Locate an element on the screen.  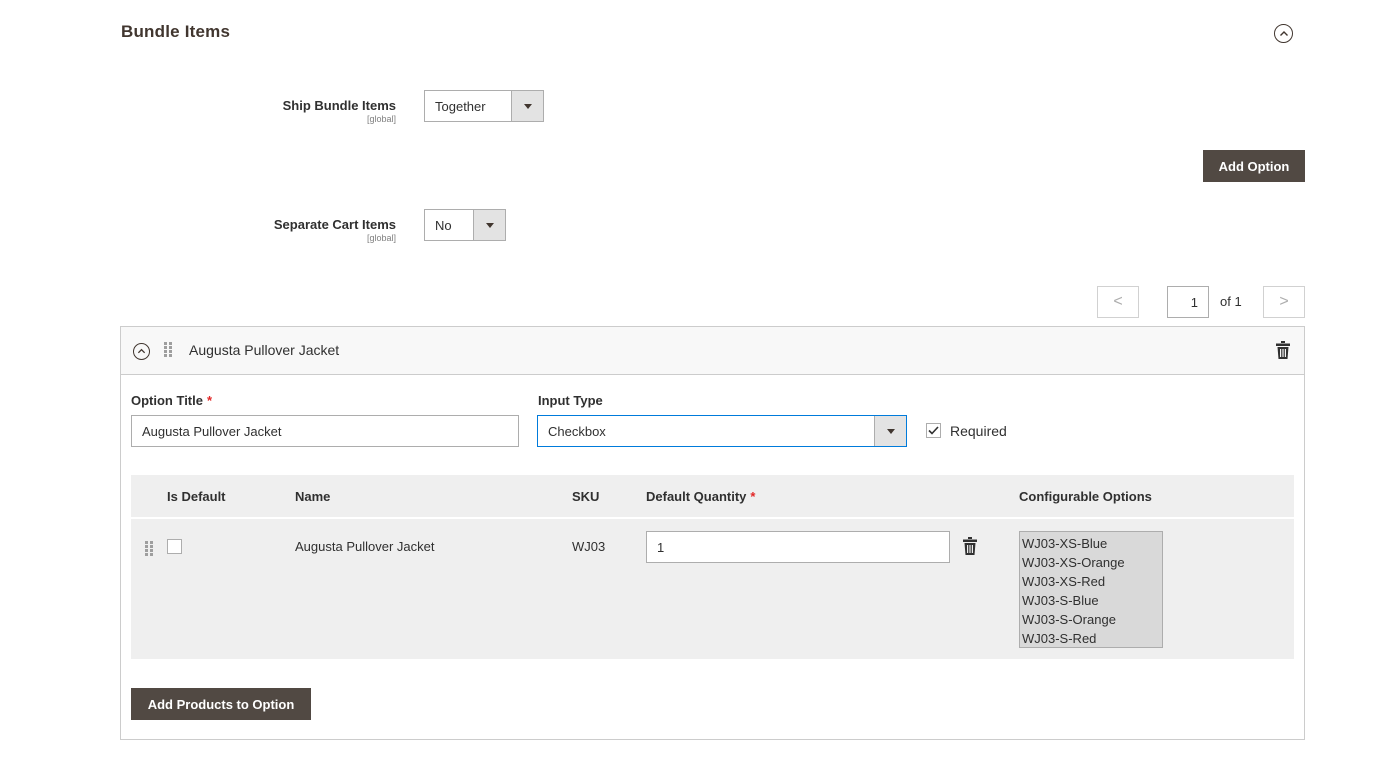
separate-cart-items-label: Separate Cart Items [global] is located at coordinates (296, 230).